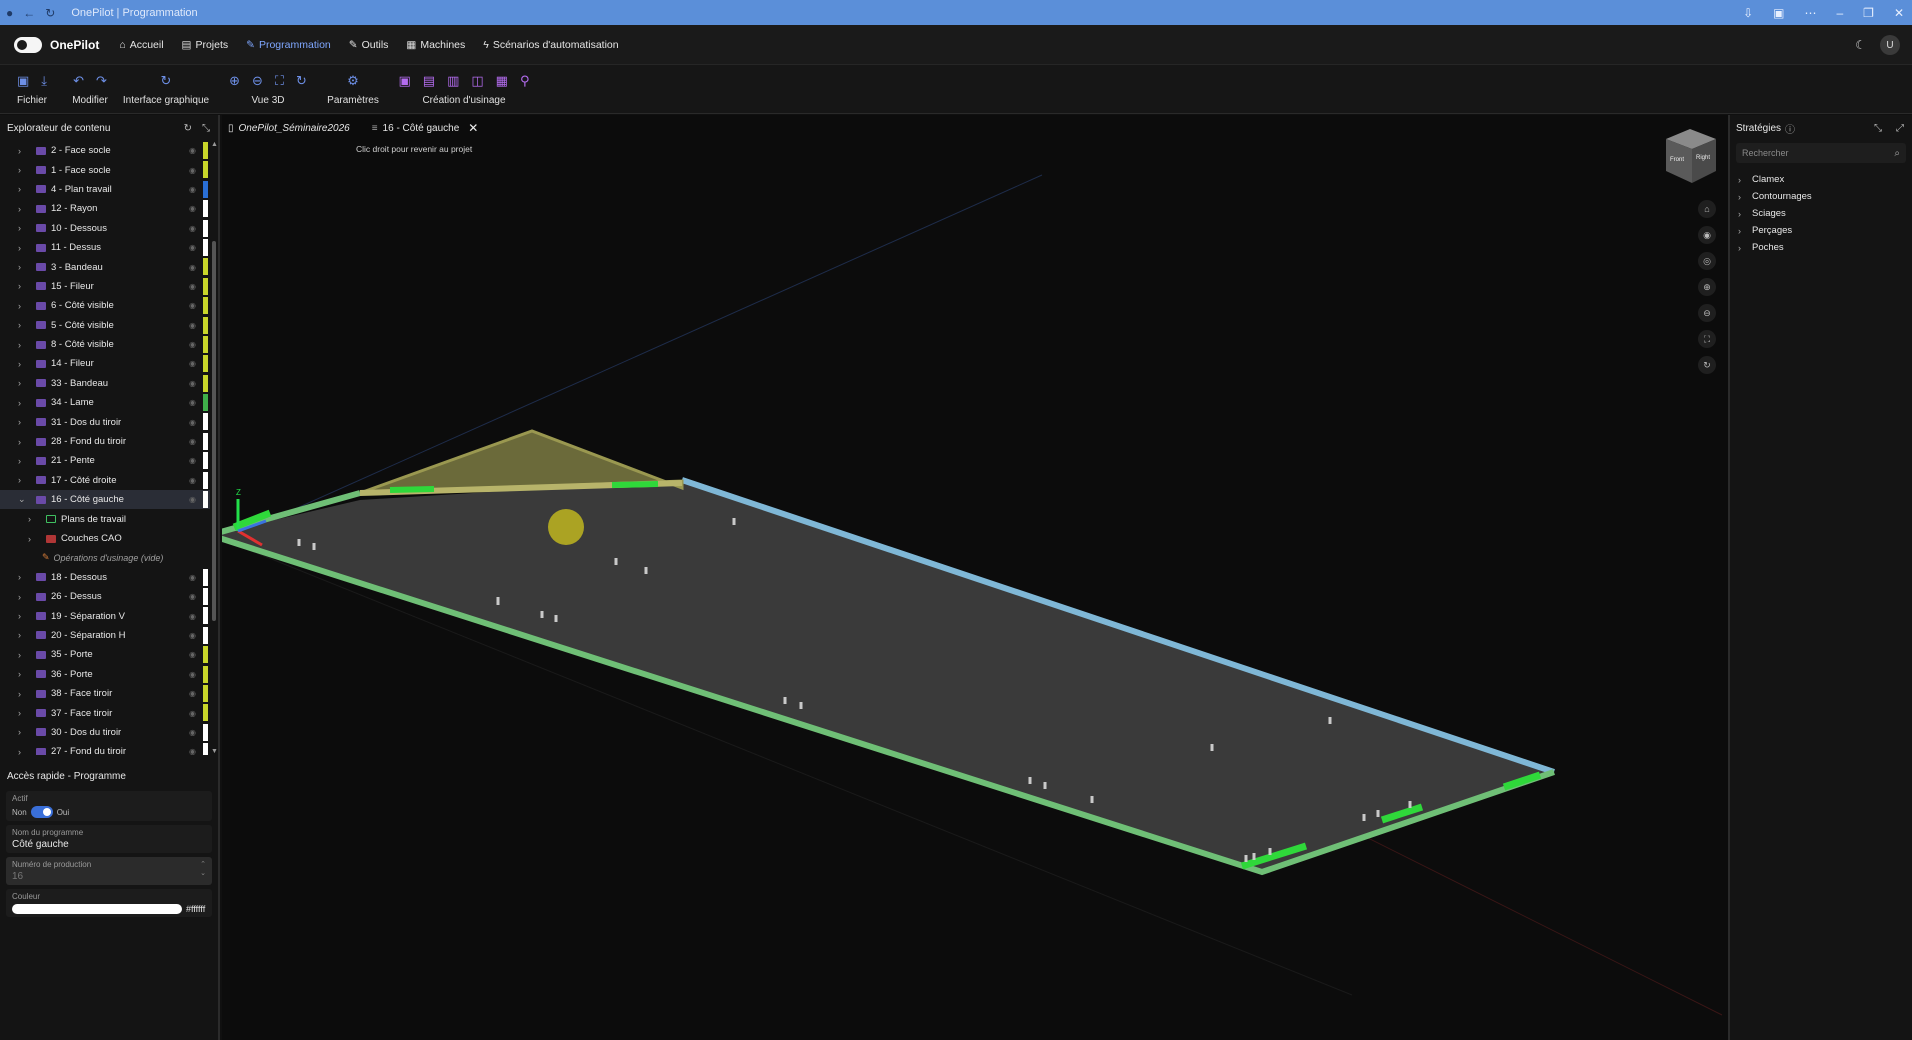  What do you see at coordinates (105, 538) in the screenshot?
I see `tree-item-cad: › Couches CAO` at bounding box center [105, 538].